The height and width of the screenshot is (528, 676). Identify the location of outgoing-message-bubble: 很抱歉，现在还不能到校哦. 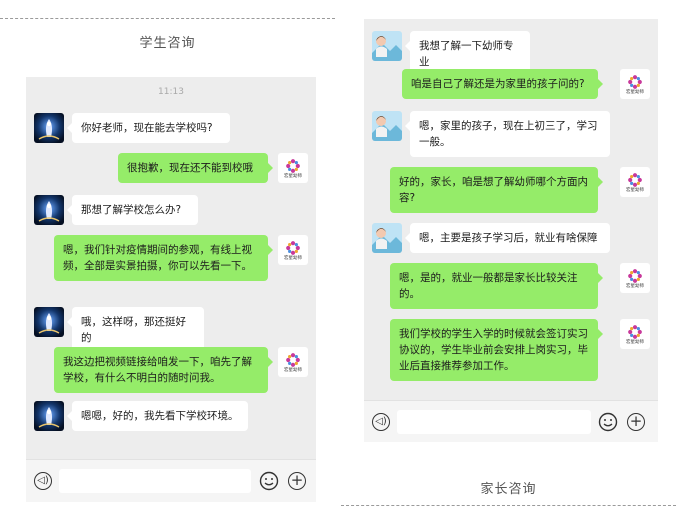
(195, 168).